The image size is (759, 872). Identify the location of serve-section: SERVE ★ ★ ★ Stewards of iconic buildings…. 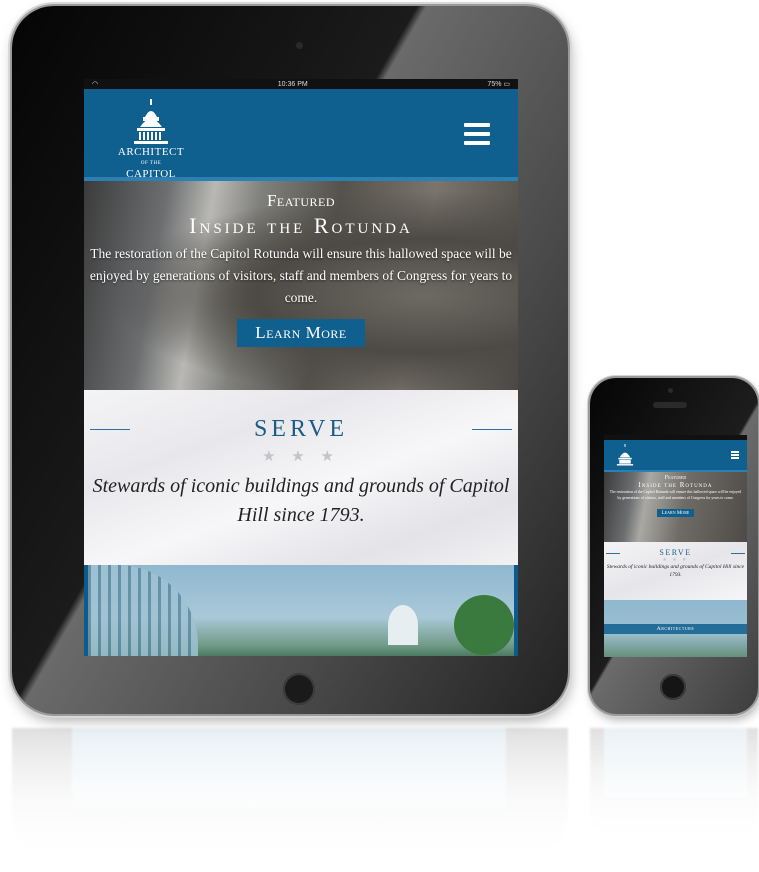
(301, 477).